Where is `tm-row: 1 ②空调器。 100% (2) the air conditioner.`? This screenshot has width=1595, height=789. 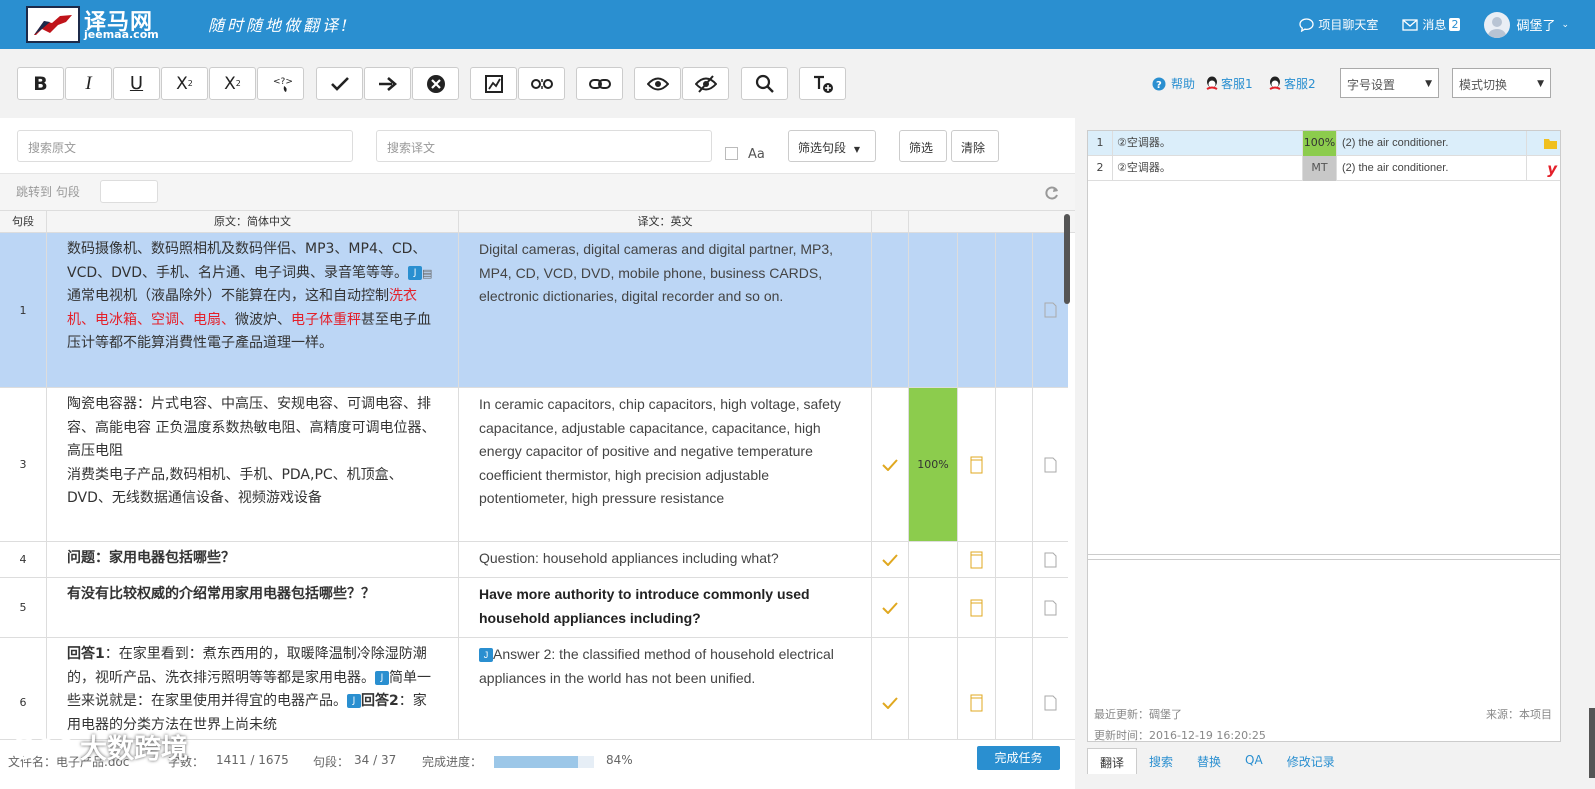
tm-row: 1 ②空调器。 100% (2) the air conditioner. is located at coordinates (1324, 143).